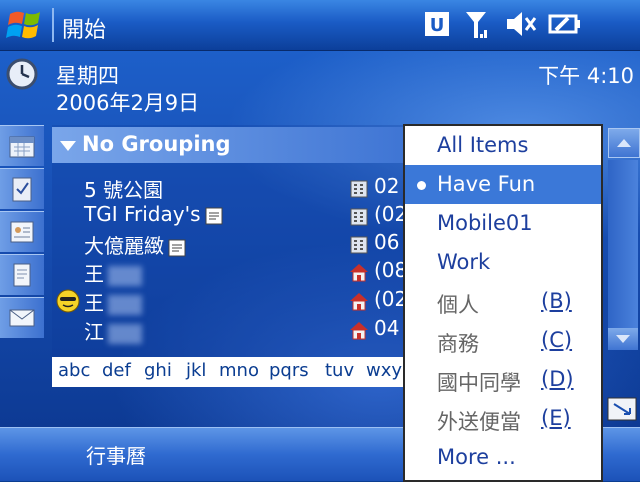 This screenshot has width=640, height=482. I want to click on menu-item-all-items: All Items, so click(503, 145).